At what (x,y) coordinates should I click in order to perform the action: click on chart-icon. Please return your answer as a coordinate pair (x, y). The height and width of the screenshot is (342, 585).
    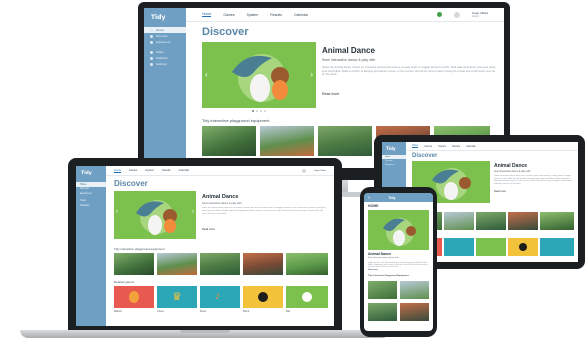
    Looking at the image, I should click on (151, 58).